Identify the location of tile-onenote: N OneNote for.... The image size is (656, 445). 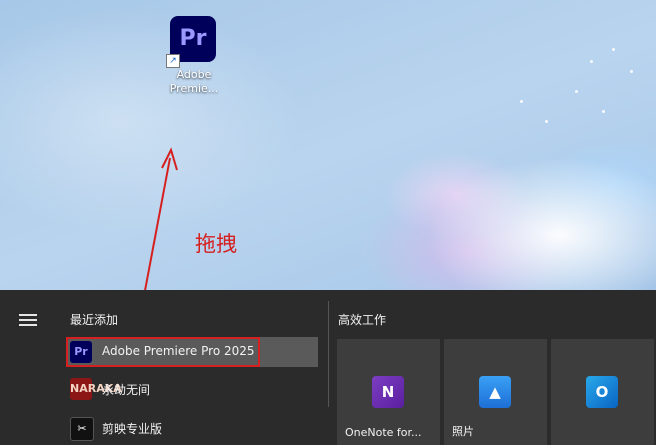
(388, 392).